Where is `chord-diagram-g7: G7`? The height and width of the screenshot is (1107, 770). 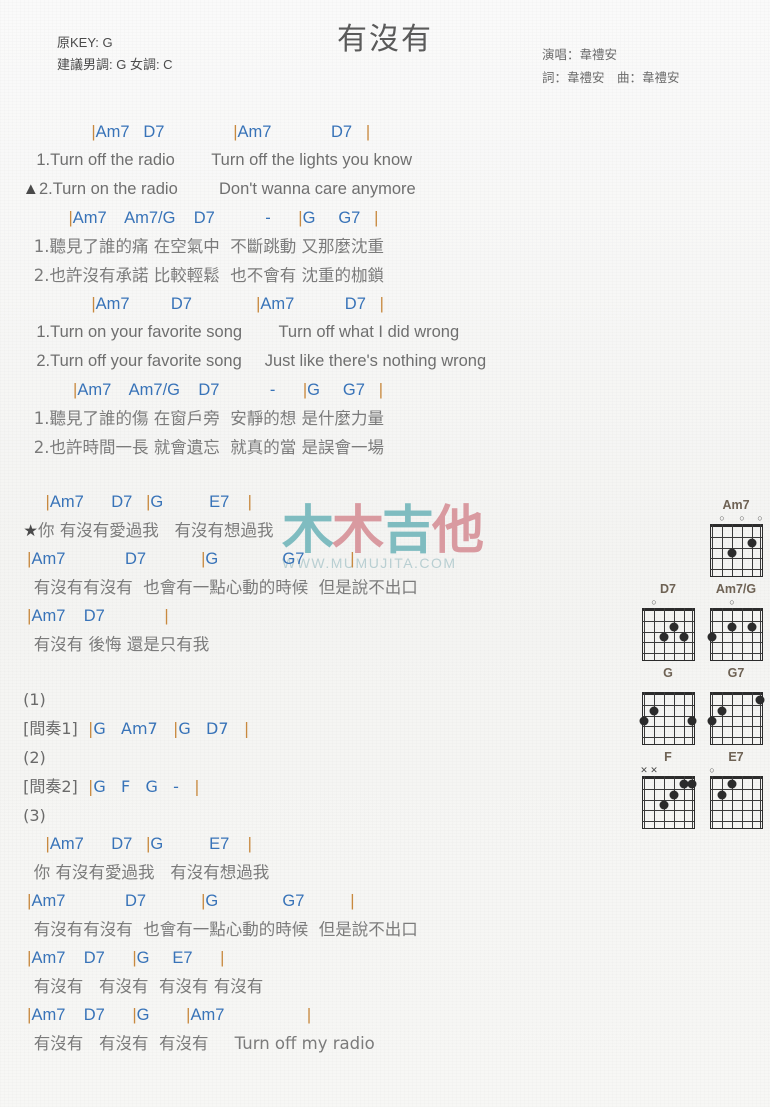 chord-diagram-g7: G7 is located at coordinates (736, 705).